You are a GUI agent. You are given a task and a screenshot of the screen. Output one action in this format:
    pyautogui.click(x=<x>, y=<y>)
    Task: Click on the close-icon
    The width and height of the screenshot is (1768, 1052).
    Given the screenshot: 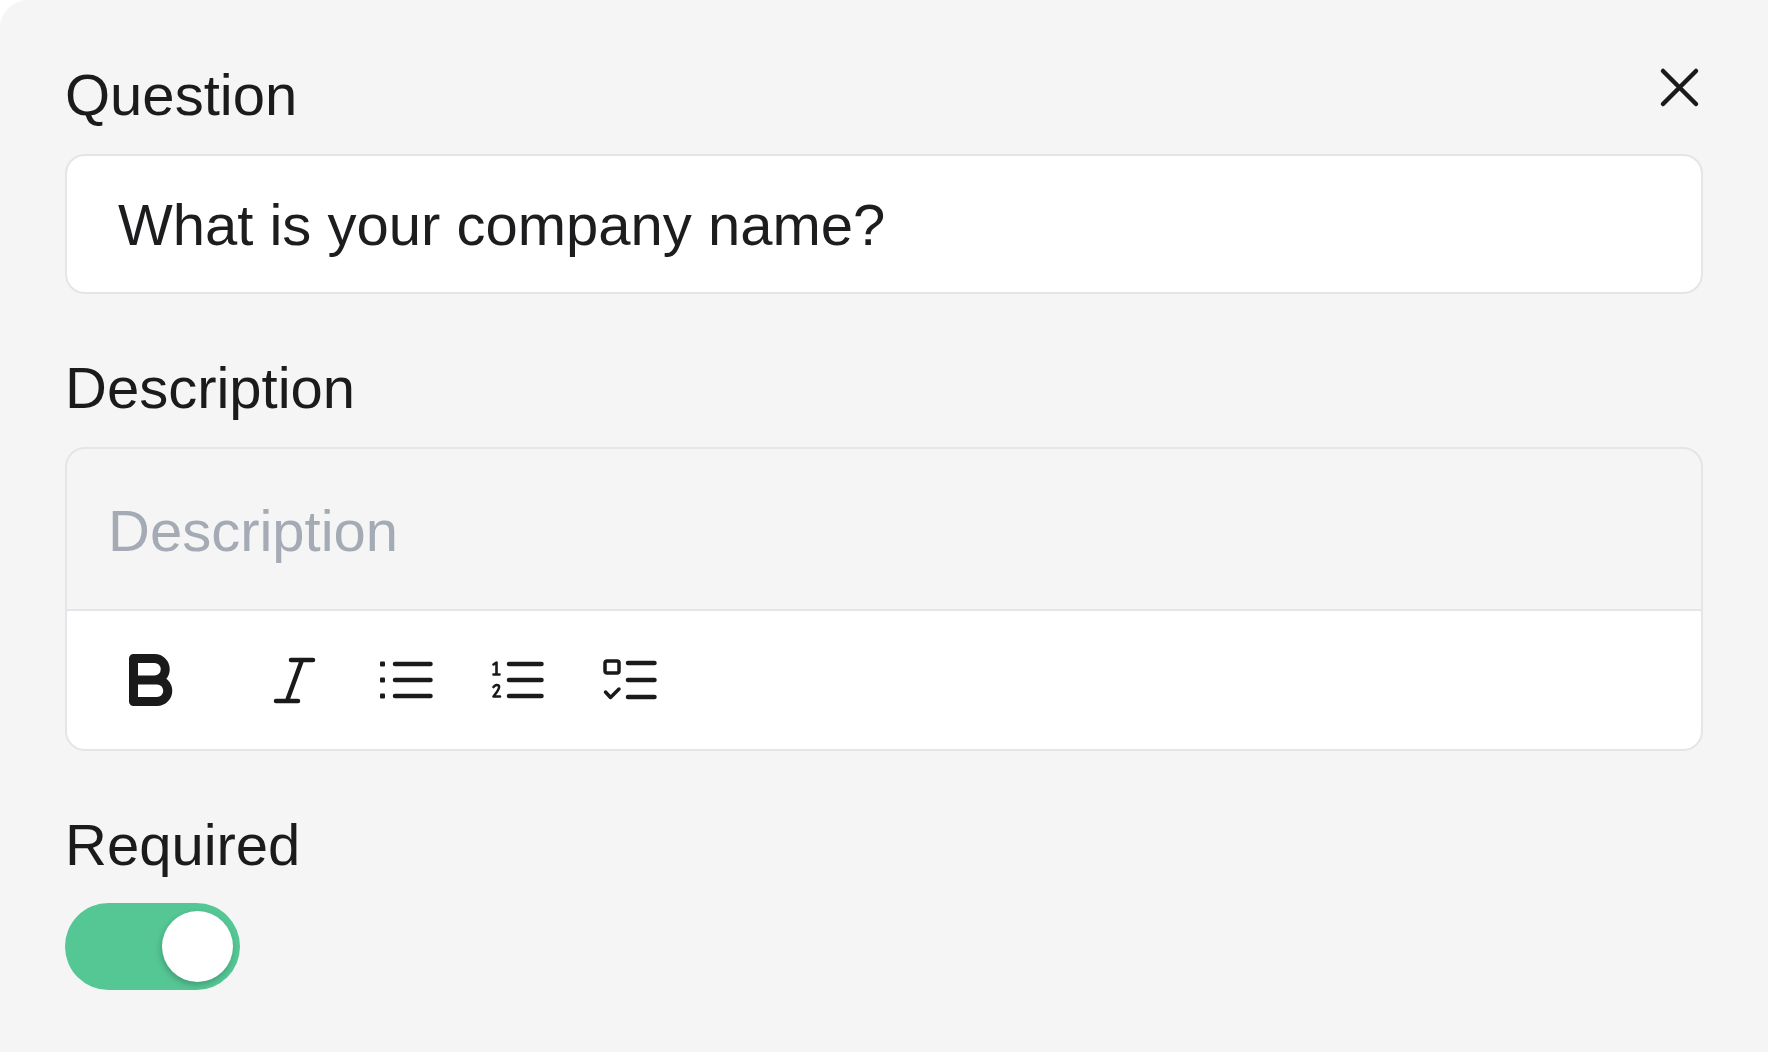 What is the action you would take?
    pyautogui.click(x=1679, y=87)
    